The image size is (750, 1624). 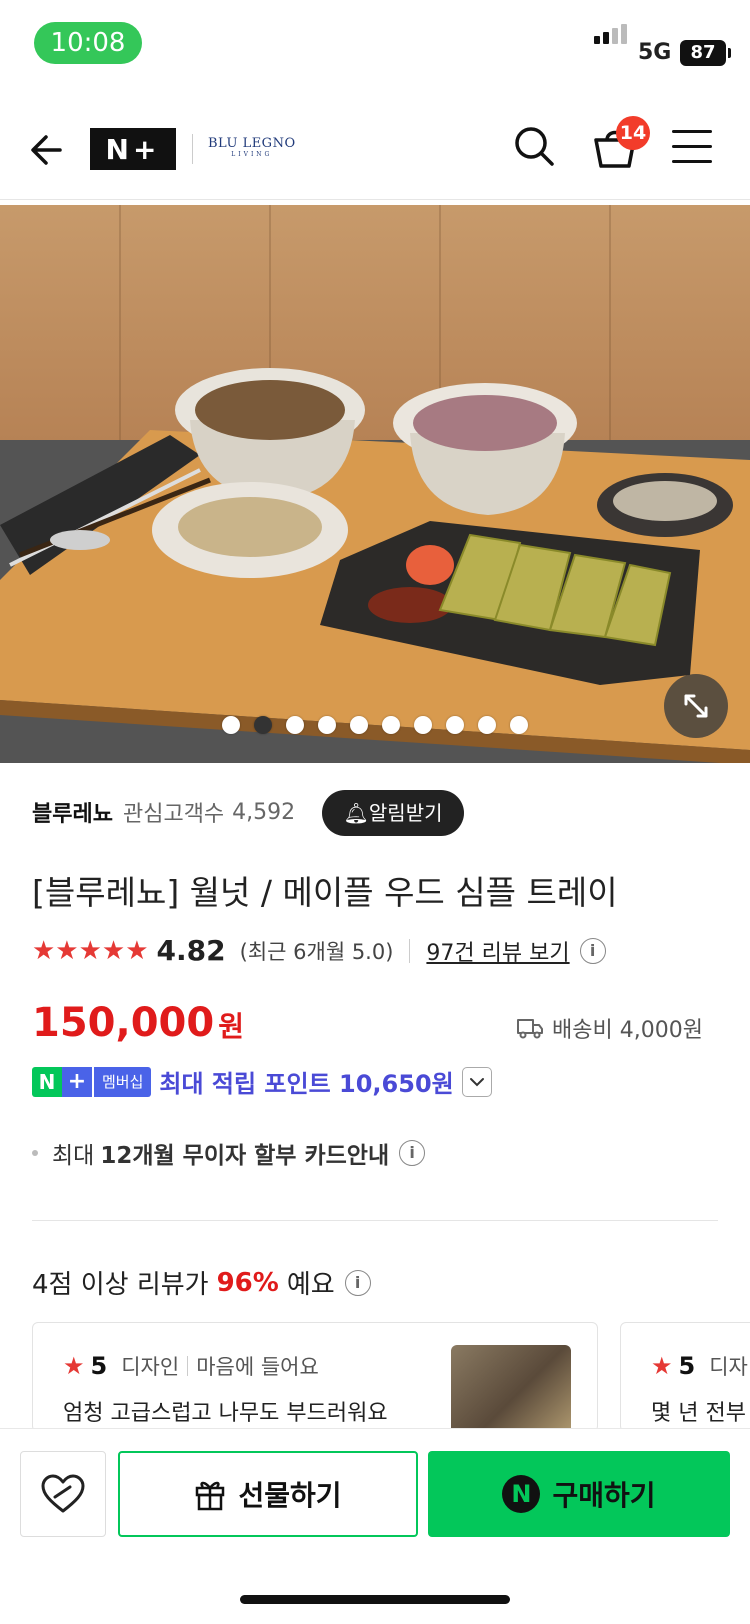 I want to click on brand-sub: LIVING, so click(x=252, y=154).